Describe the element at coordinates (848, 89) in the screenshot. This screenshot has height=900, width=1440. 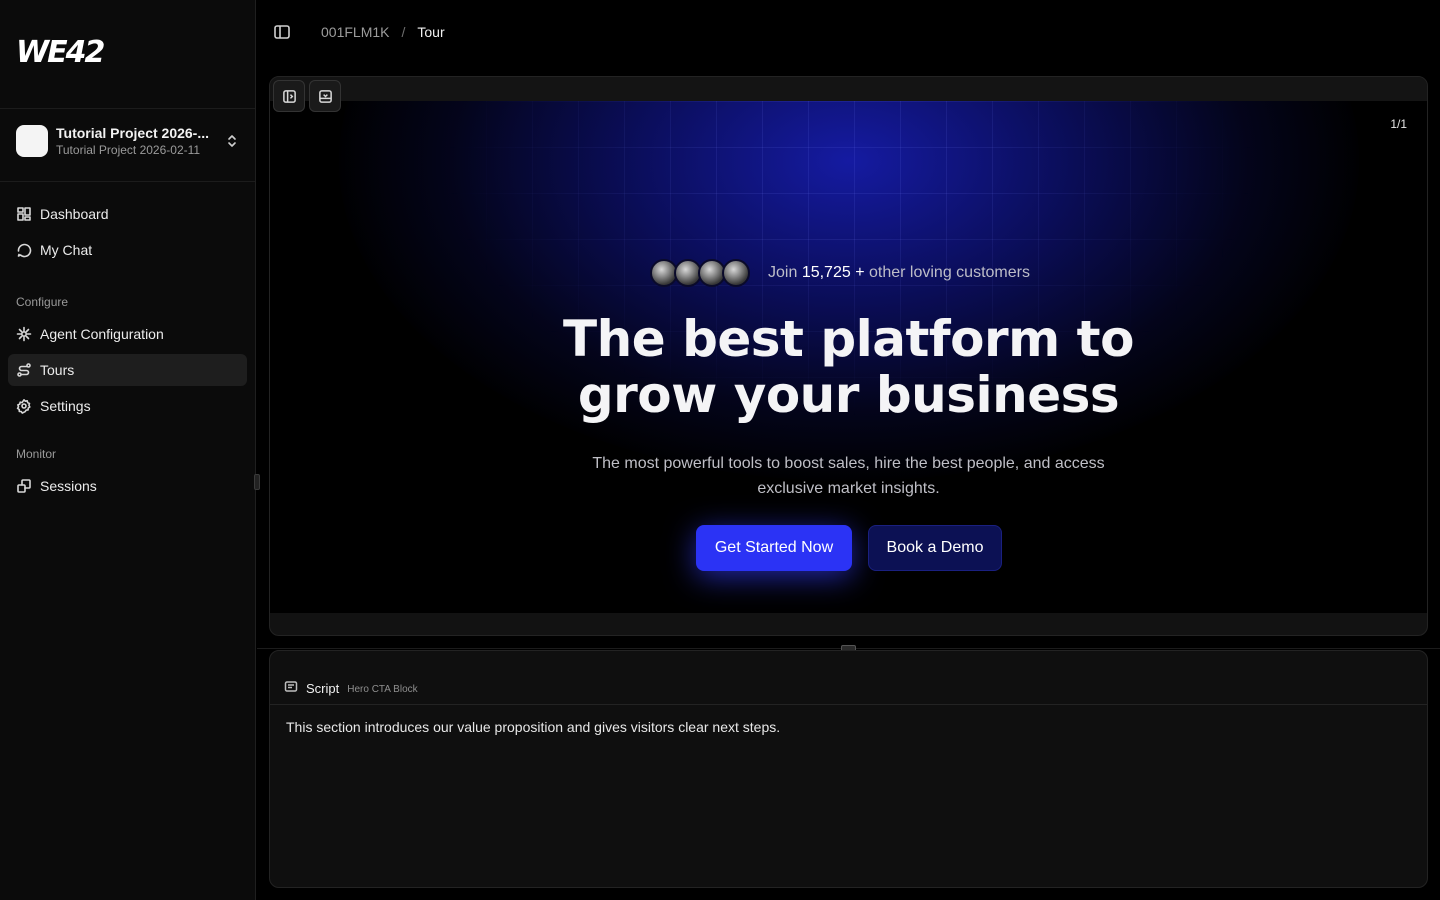
I see `preview-toolbar` at that location.